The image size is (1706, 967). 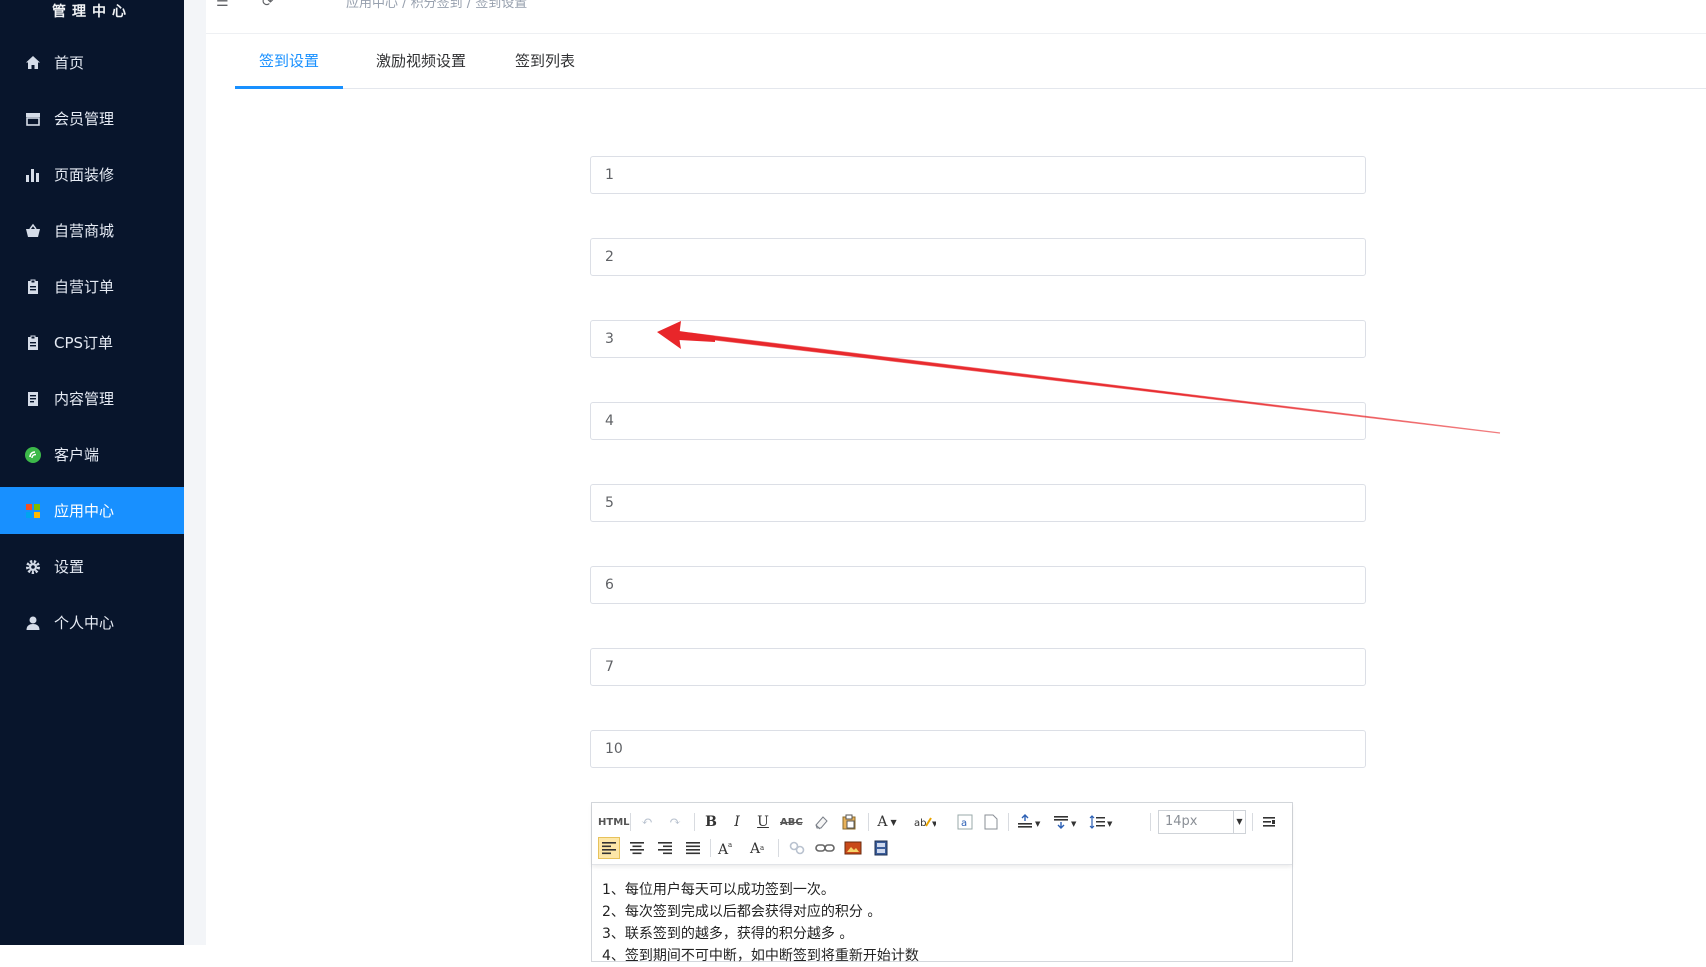 What do you see at coordinates (978, 257) in the screenshot?
I see `day2-points-input` at bounding box center [978, 257].